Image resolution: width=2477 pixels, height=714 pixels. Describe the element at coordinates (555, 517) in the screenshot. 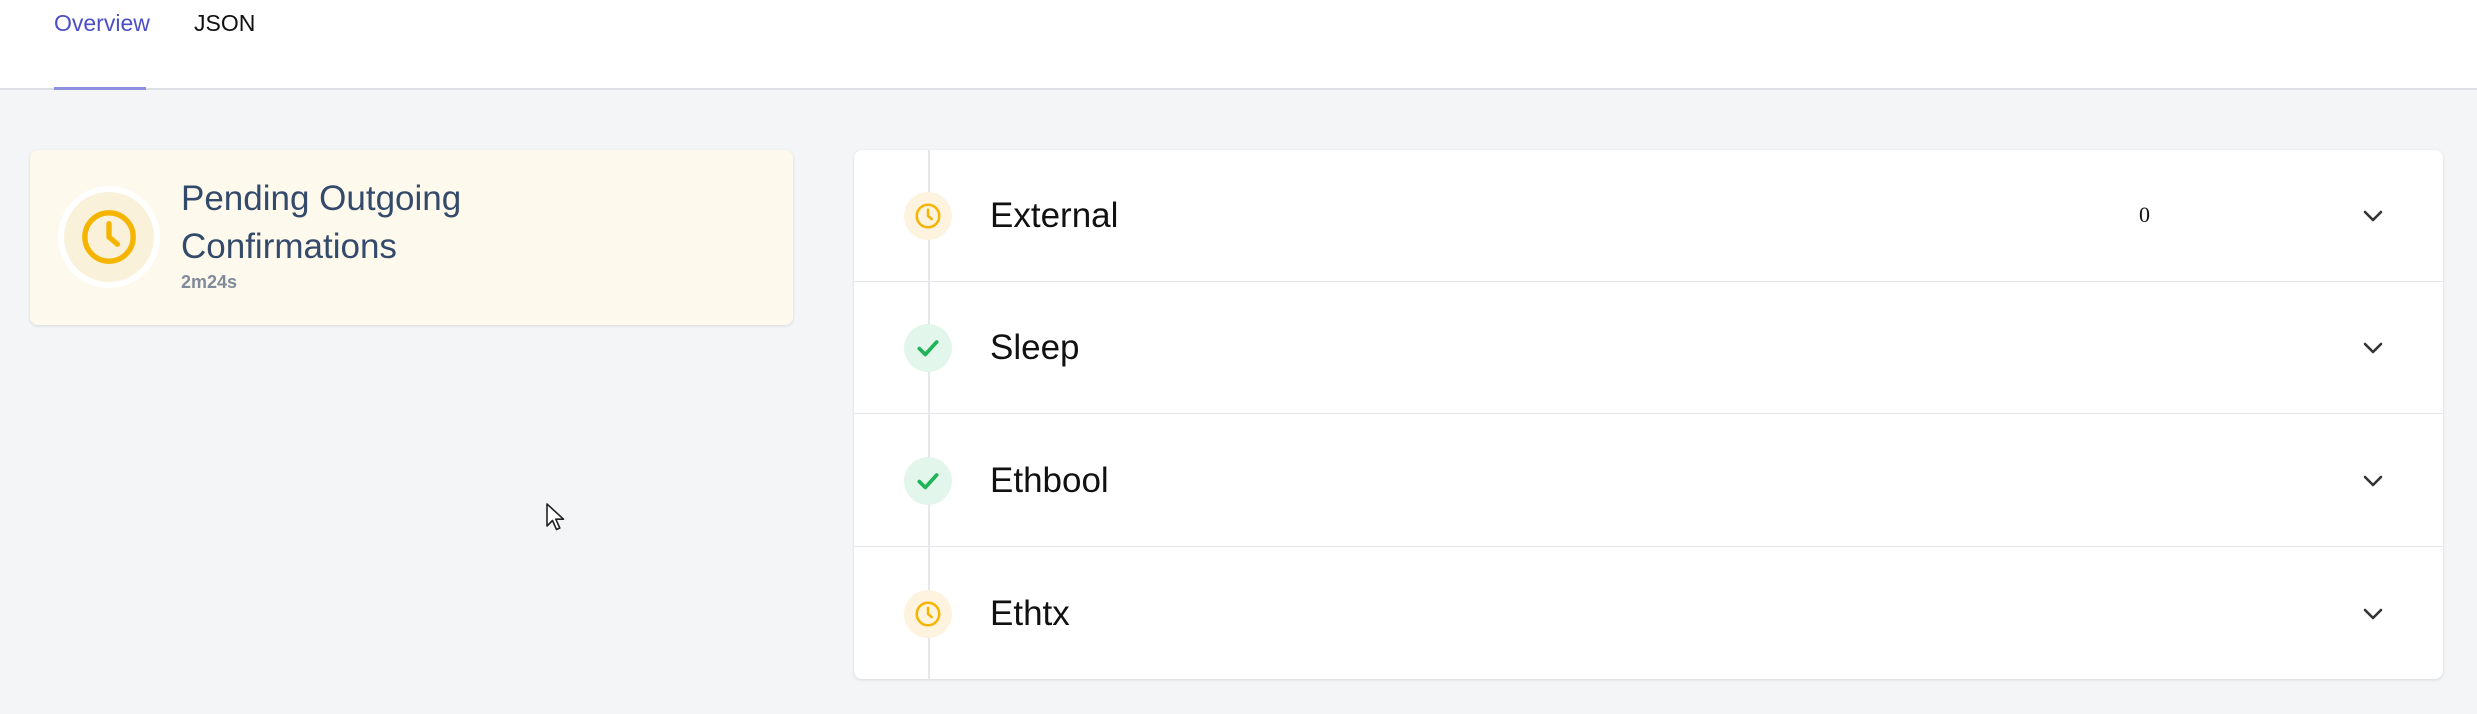

I see `mouse-cursor-icon` at that location.